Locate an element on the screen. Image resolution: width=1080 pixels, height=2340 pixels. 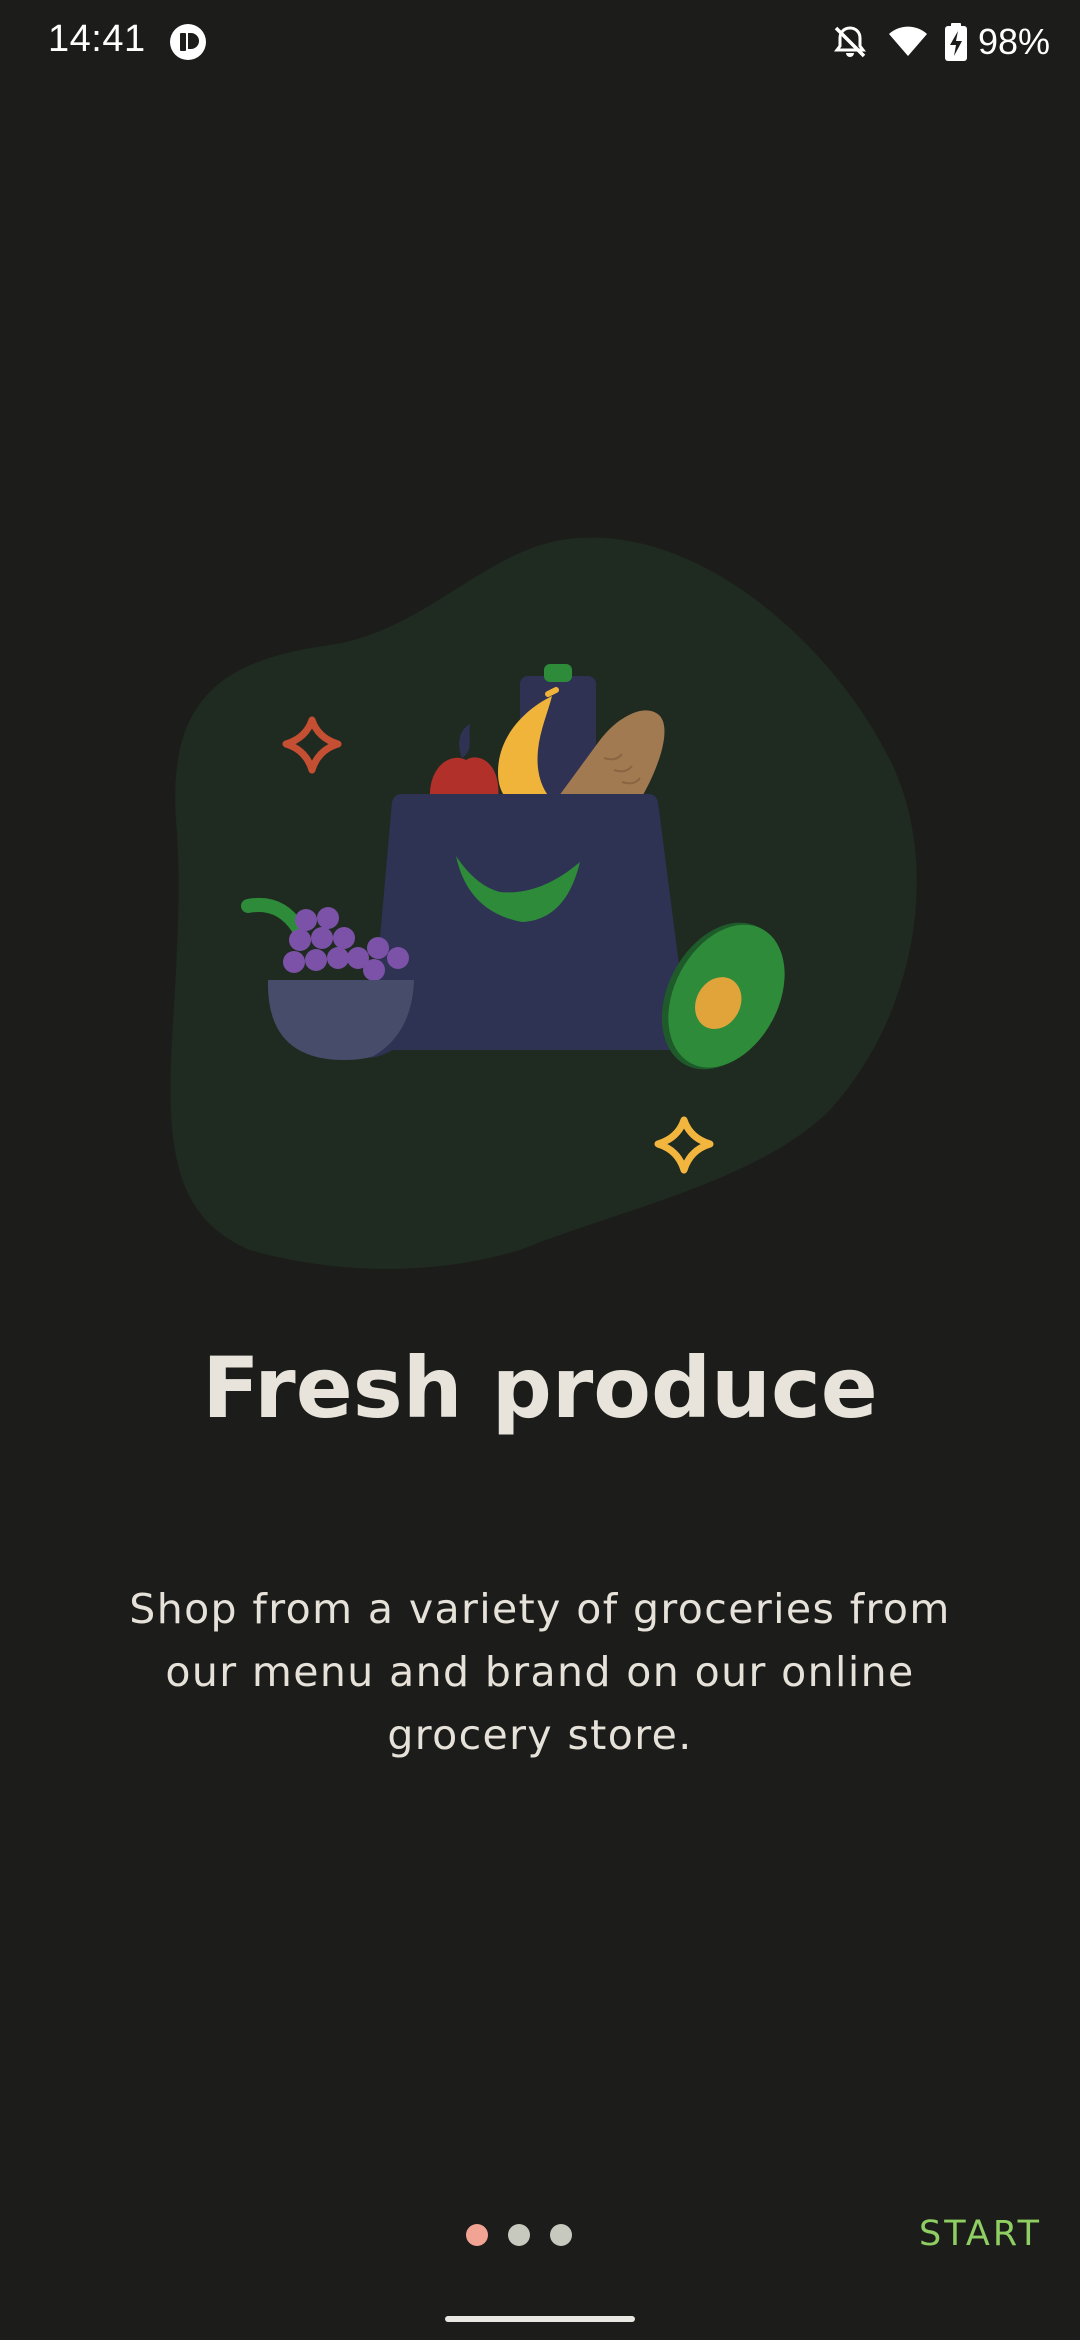
banana is located at coordinates (527, 750).